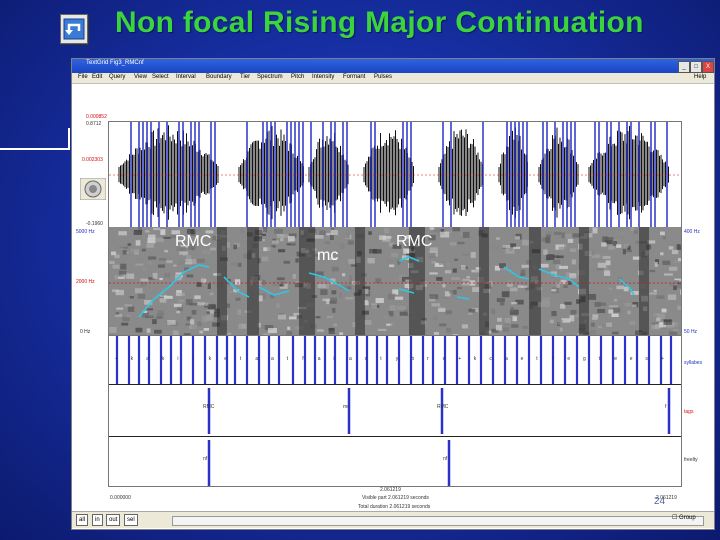 The image size is (720, 540). I want to click on decorative-rule-vertical, so click(69, 139).